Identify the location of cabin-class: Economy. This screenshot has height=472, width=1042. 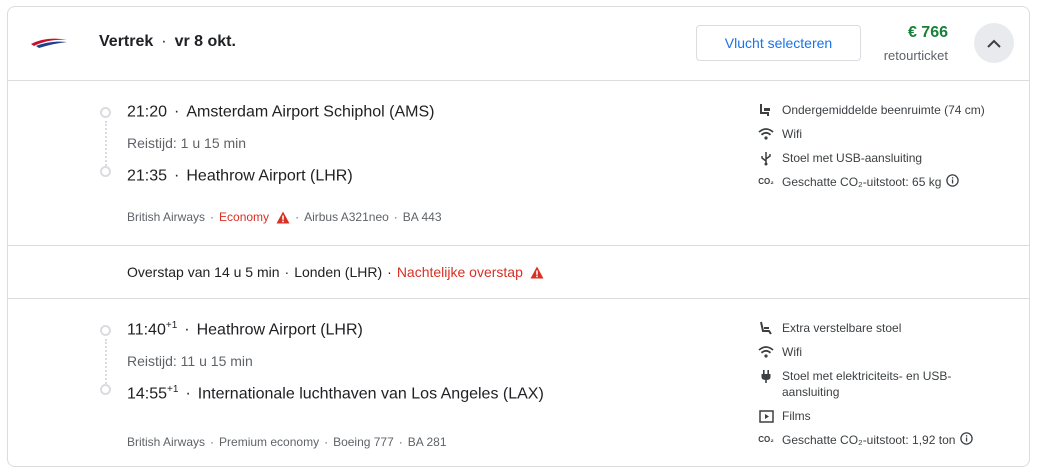
(244, 217).